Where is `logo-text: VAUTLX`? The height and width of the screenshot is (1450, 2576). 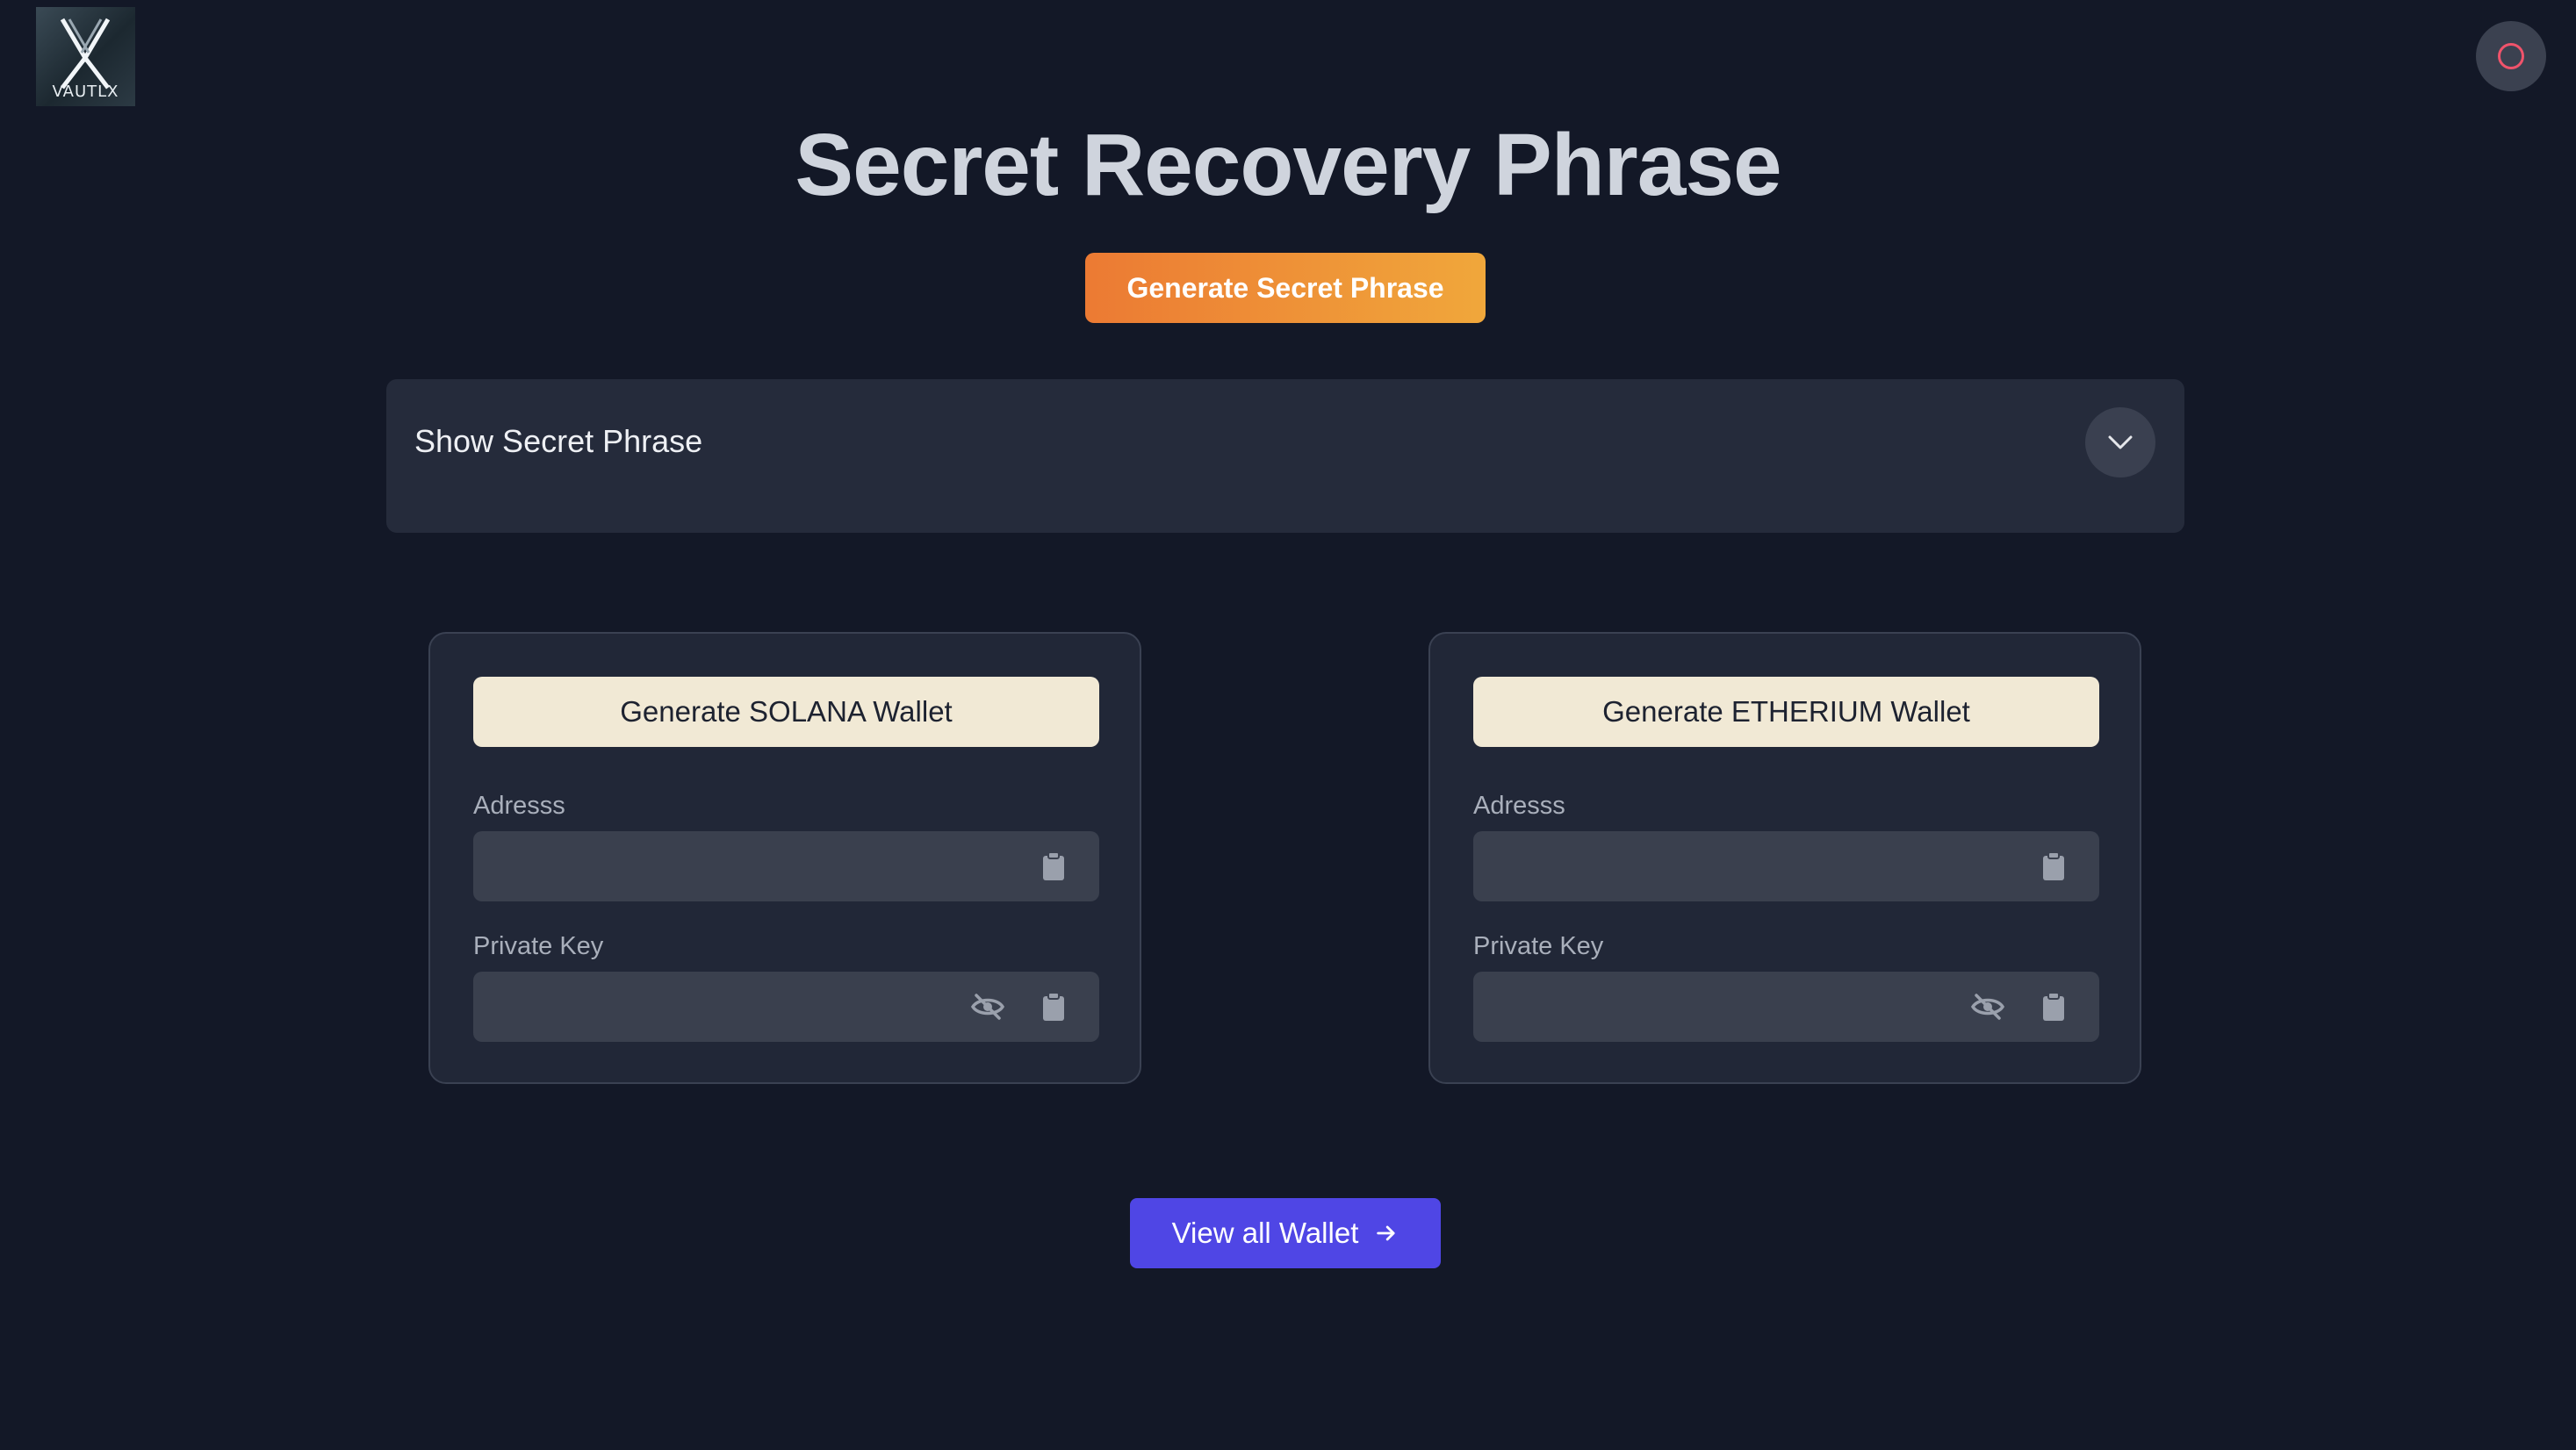
logo-text: VAUTLX is located at coordinates (85, 92).